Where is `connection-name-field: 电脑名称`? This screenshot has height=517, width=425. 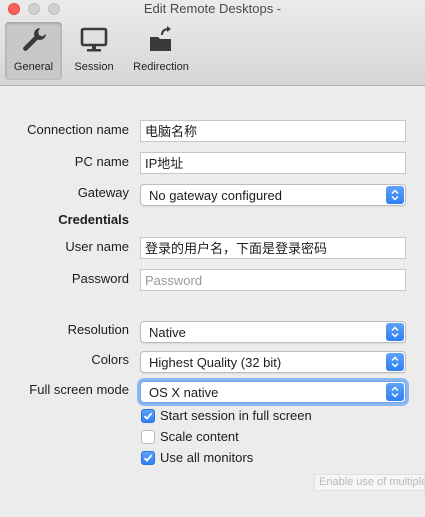
connection-name-field: 电脑名称 is located at coordinates (273, 131).